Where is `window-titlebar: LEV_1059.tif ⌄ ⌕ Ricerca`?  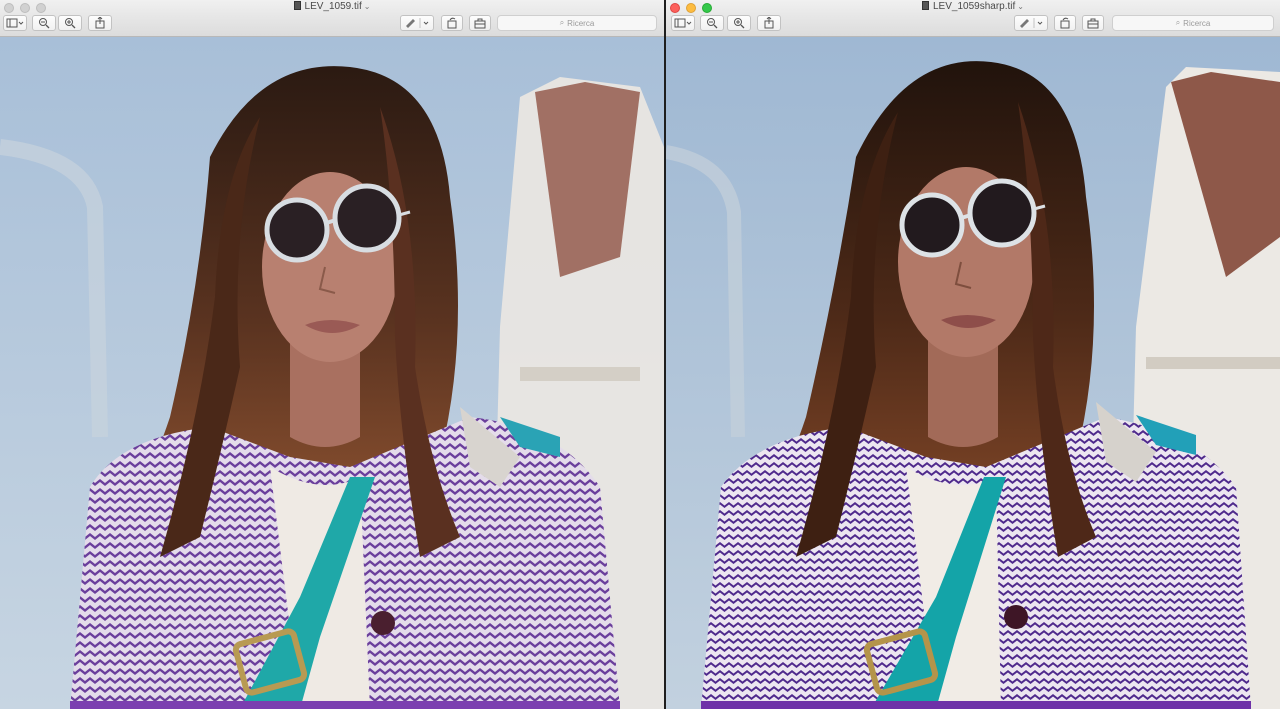
window-titlebar: LEV_1059.tif ⌄ ⌕ Ricerca is located at coordinates (332, 18).